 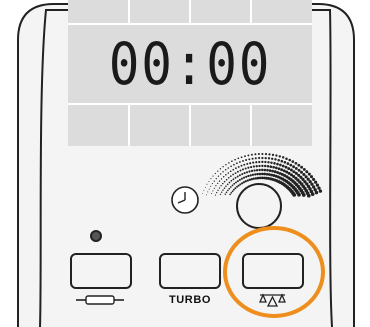 What do you see at coordinates (190, 271) in the screenshot?
I see `turbo-button` at bounding box center [190, 271].